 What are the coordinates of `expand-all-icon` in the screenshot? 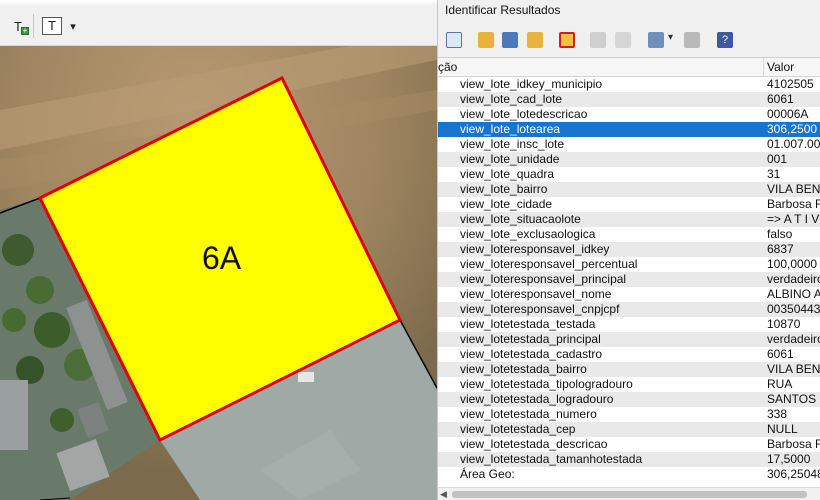 It's located at (486, 40).